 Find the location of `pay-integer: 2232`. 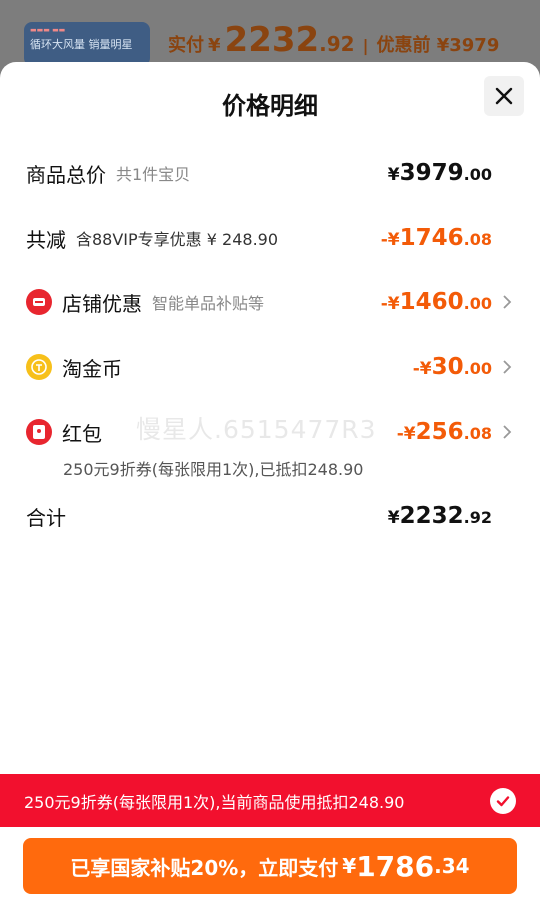

pay-integer: 2232 is located at coordinates (272, 40).